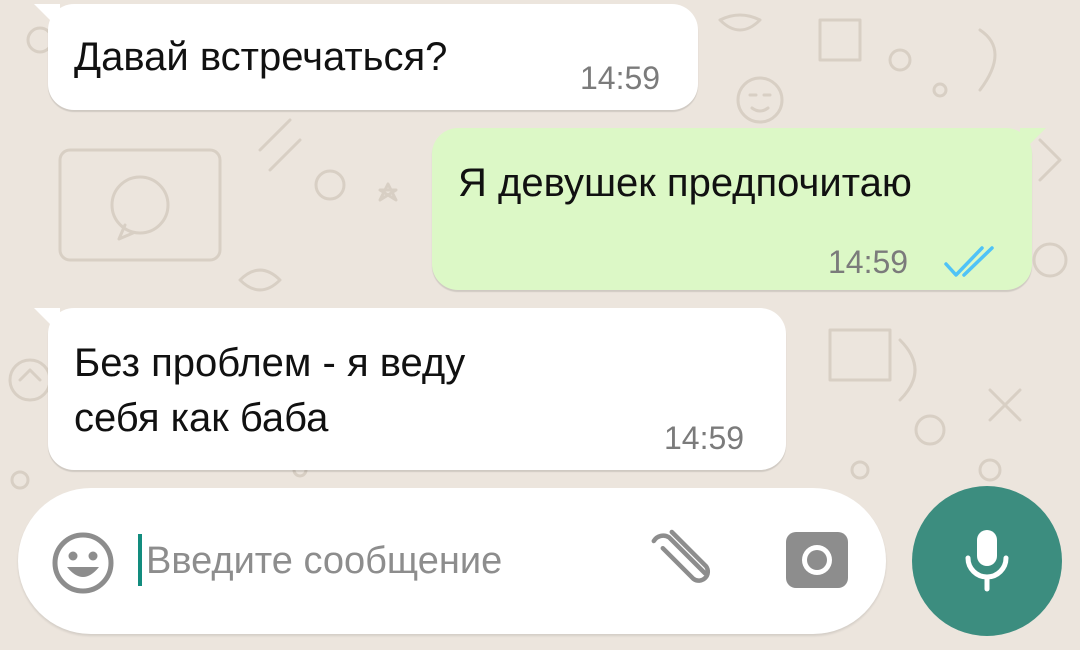 Image resolution: width=1080 pixels, height=650 pixels. I want to click on outgoing-bubble-tail, so click(1033, 141).